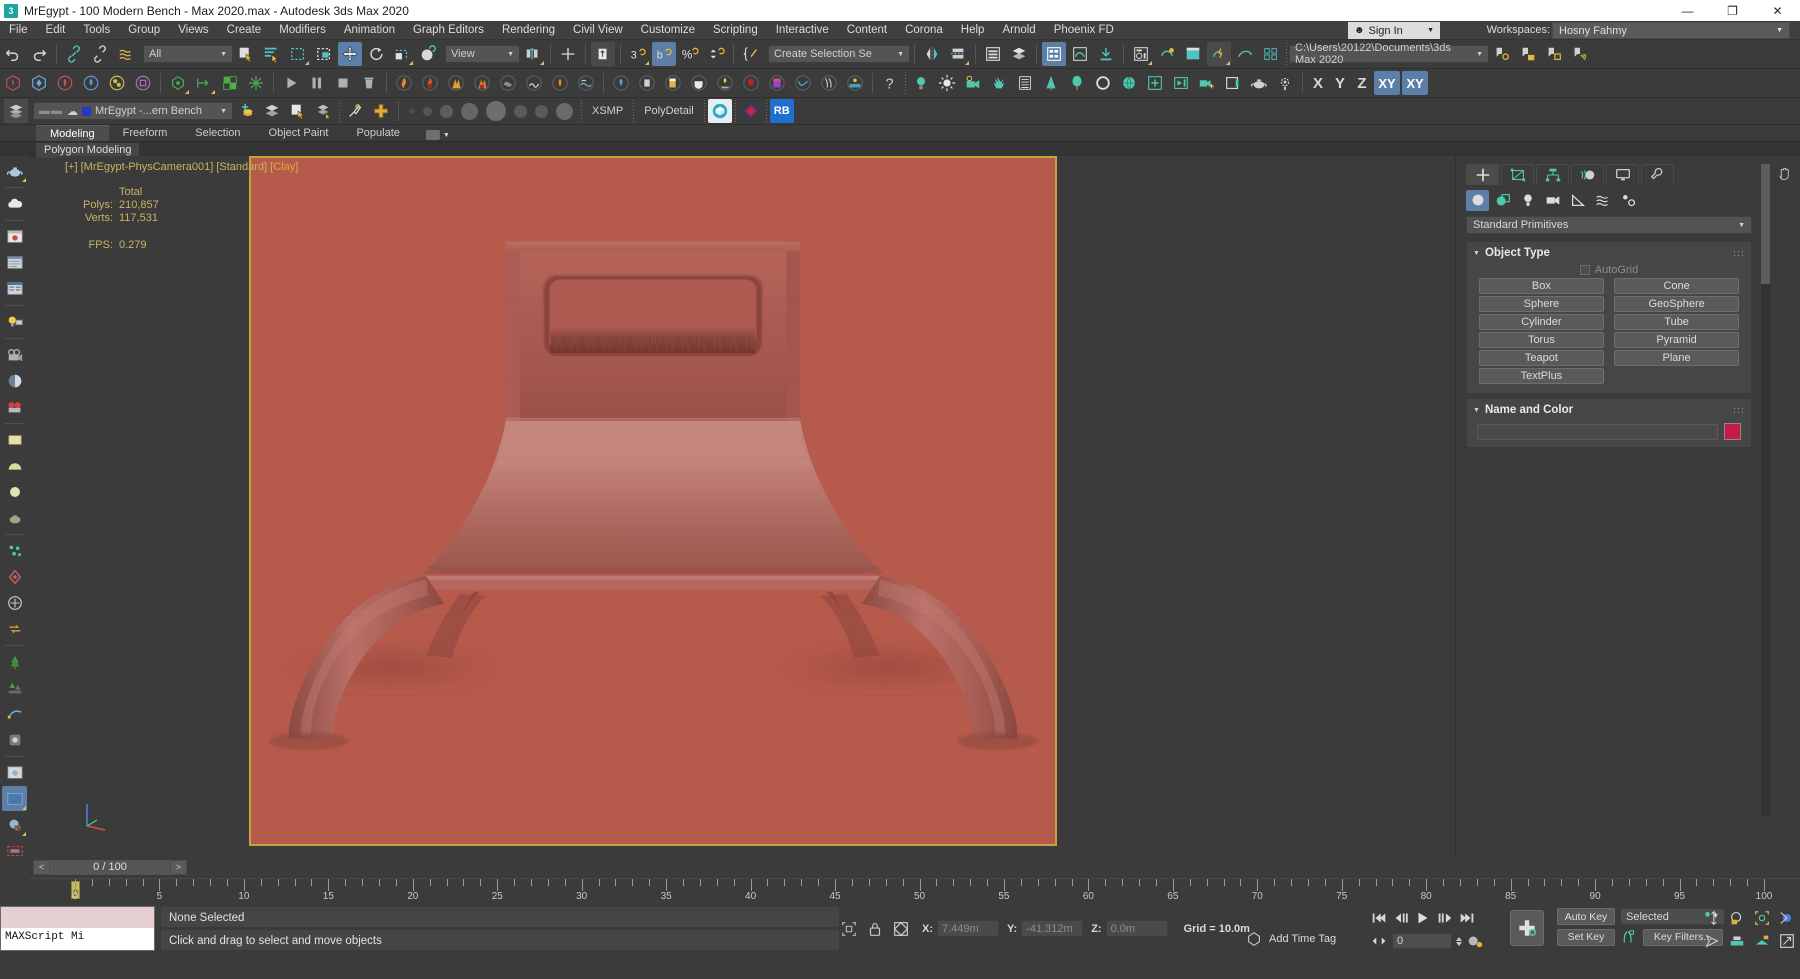 The height and width of the screenshot is (979, 1800). I want to click on vray-frame-buffer-icon, so click(14, 824).